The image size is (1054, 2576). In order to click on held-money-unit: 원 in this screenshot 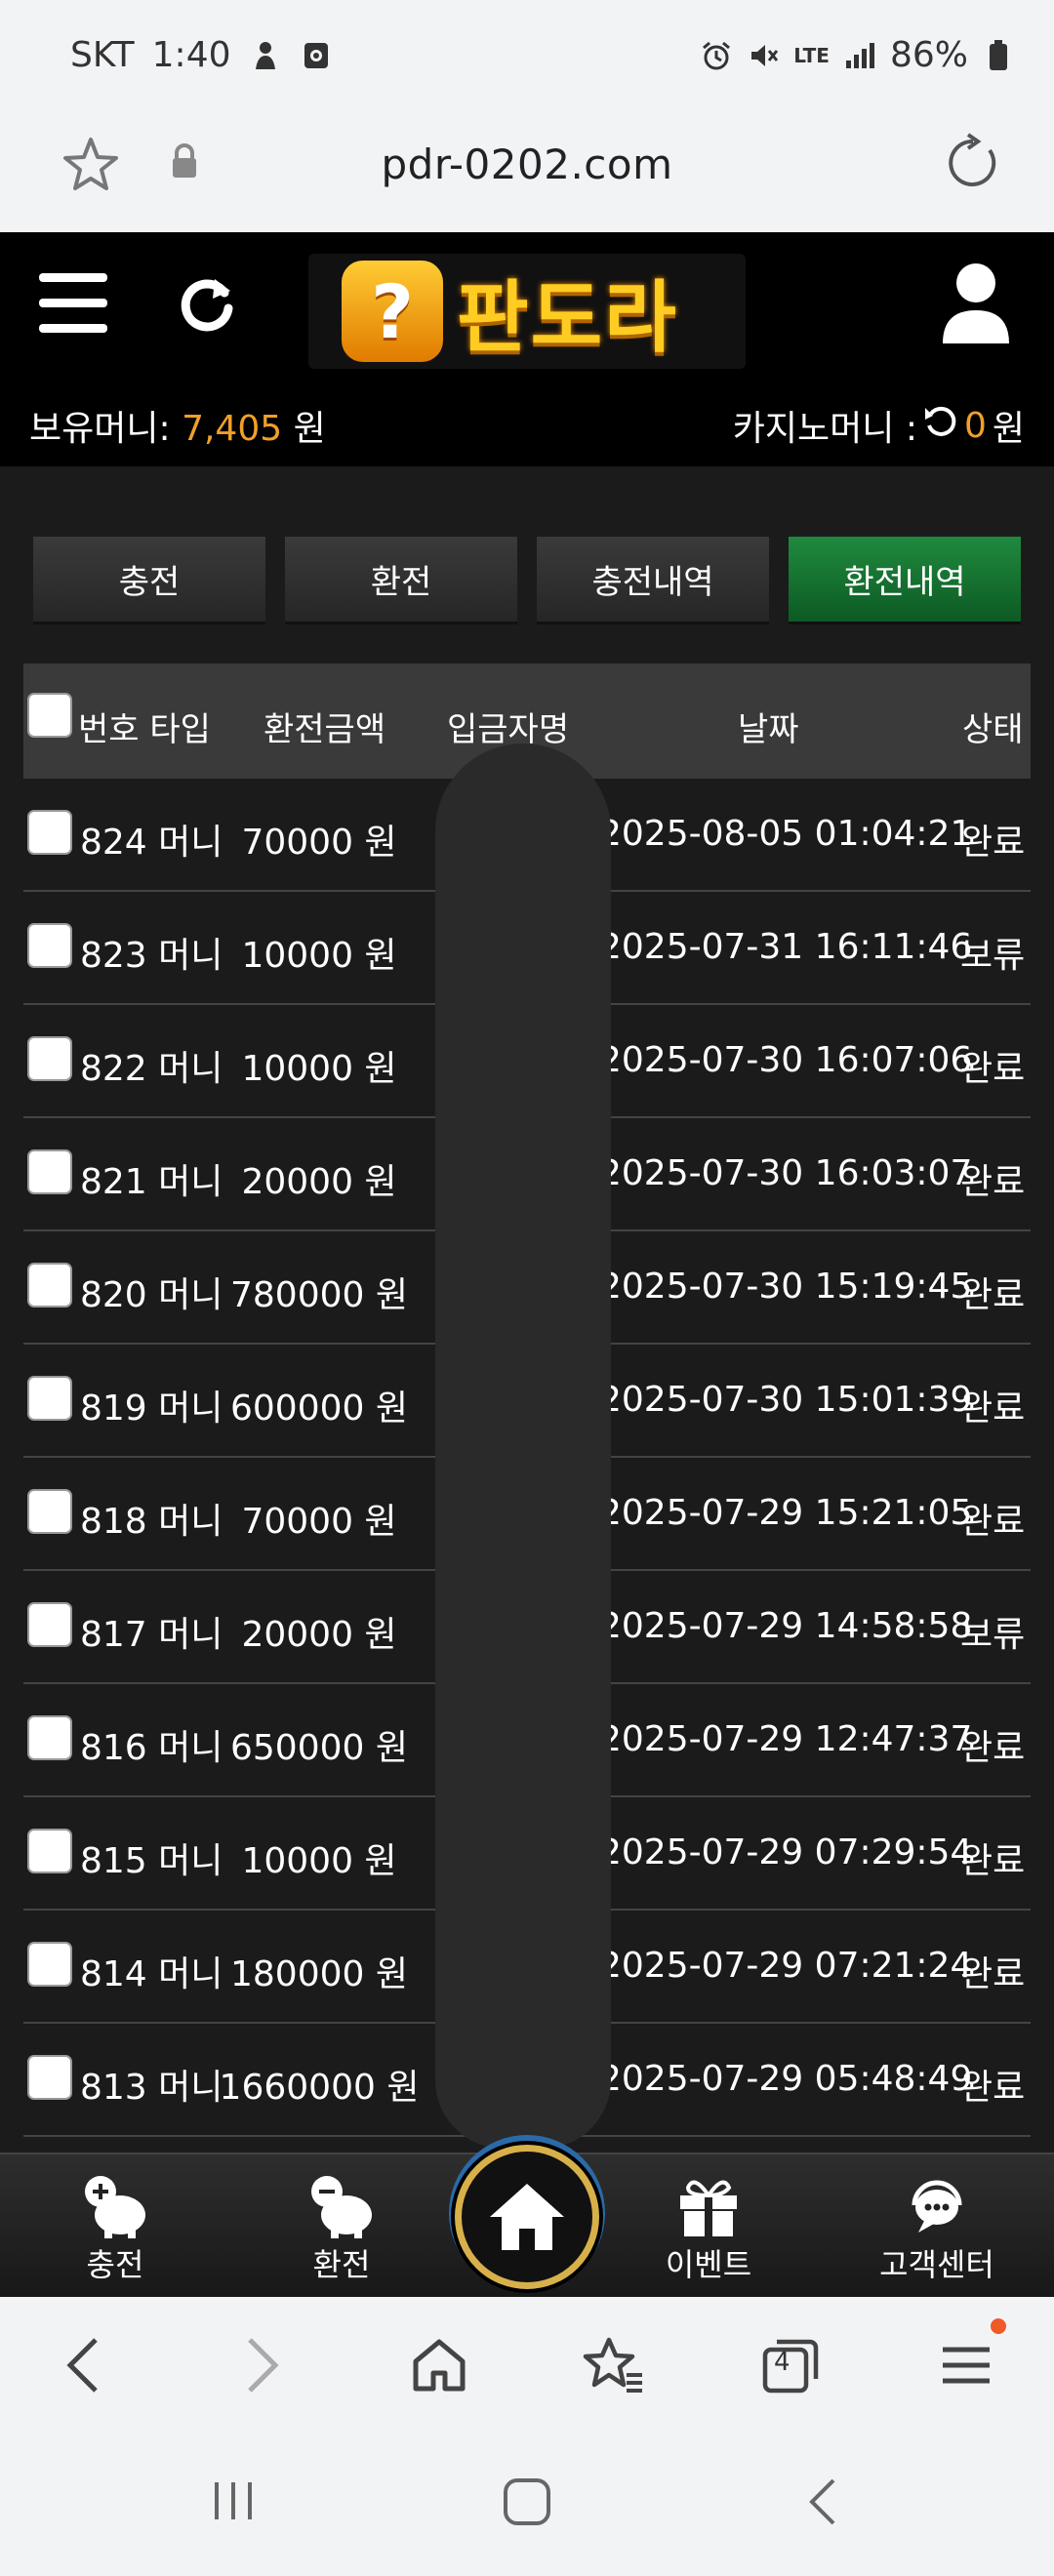, I will do `click(309, 429)`.